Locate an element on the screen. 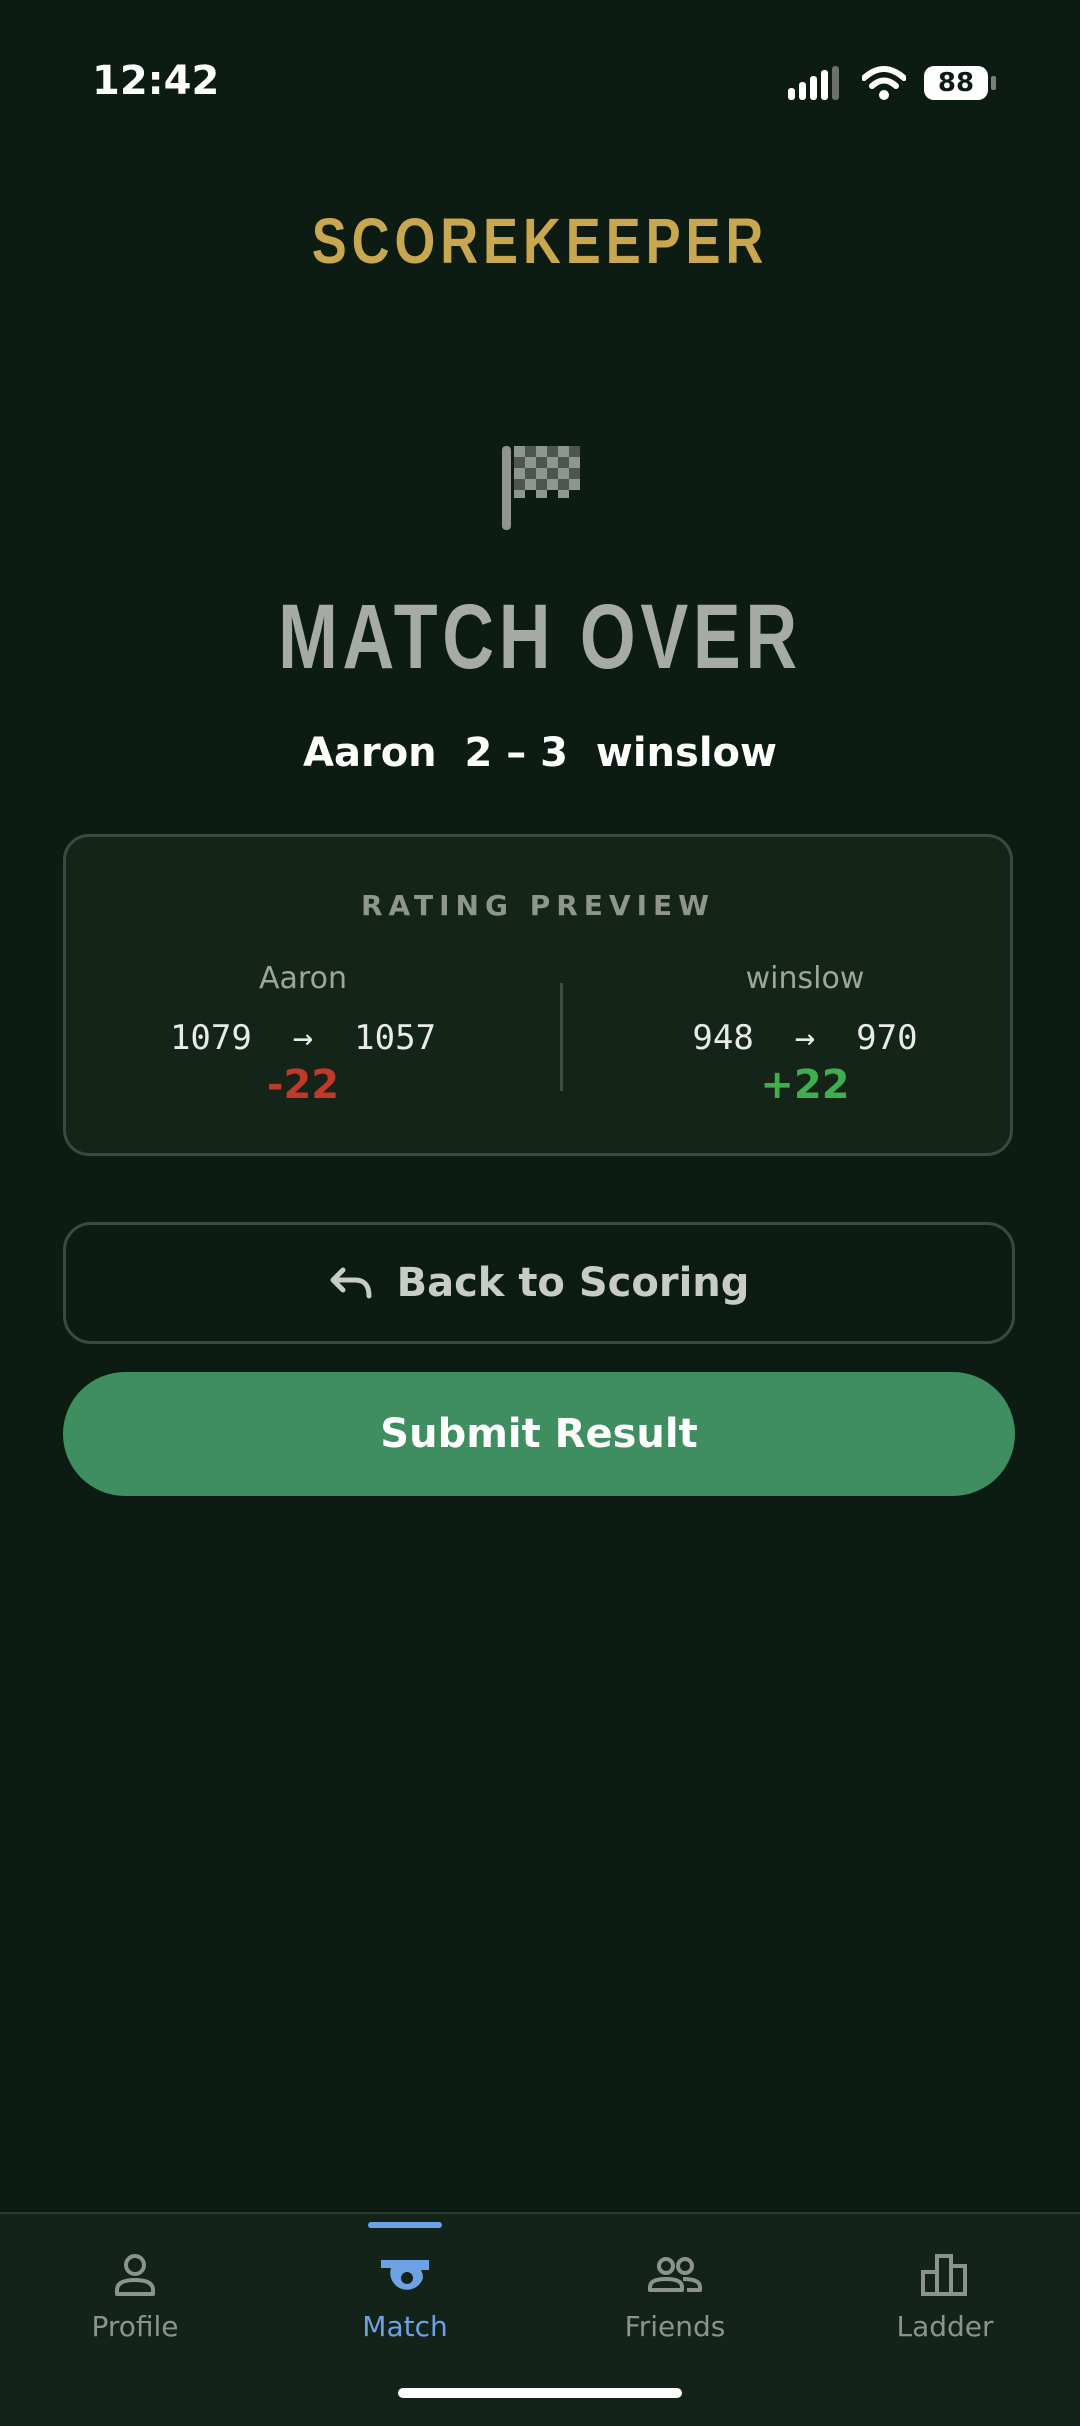 The height and width of the screenshot is (2426, 1080). app-title: SCOREKEEPER is located at coordinates (540, 241).